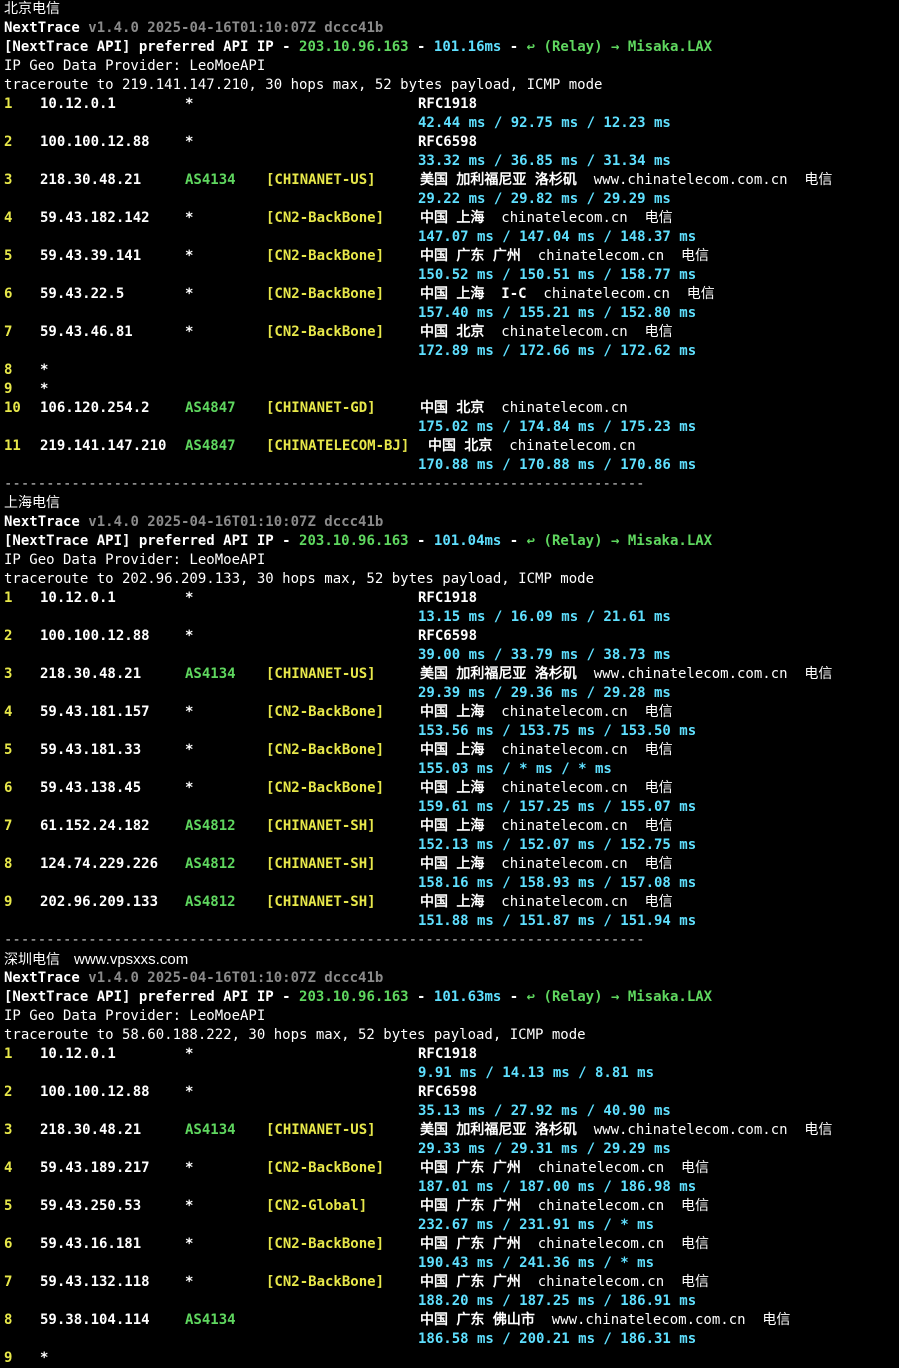 This screenshot has height=1368, width=899. I want to click on hop-rtt: 39.00 ms / 33.79 ms / 38.73 ms, so click(544, 655).